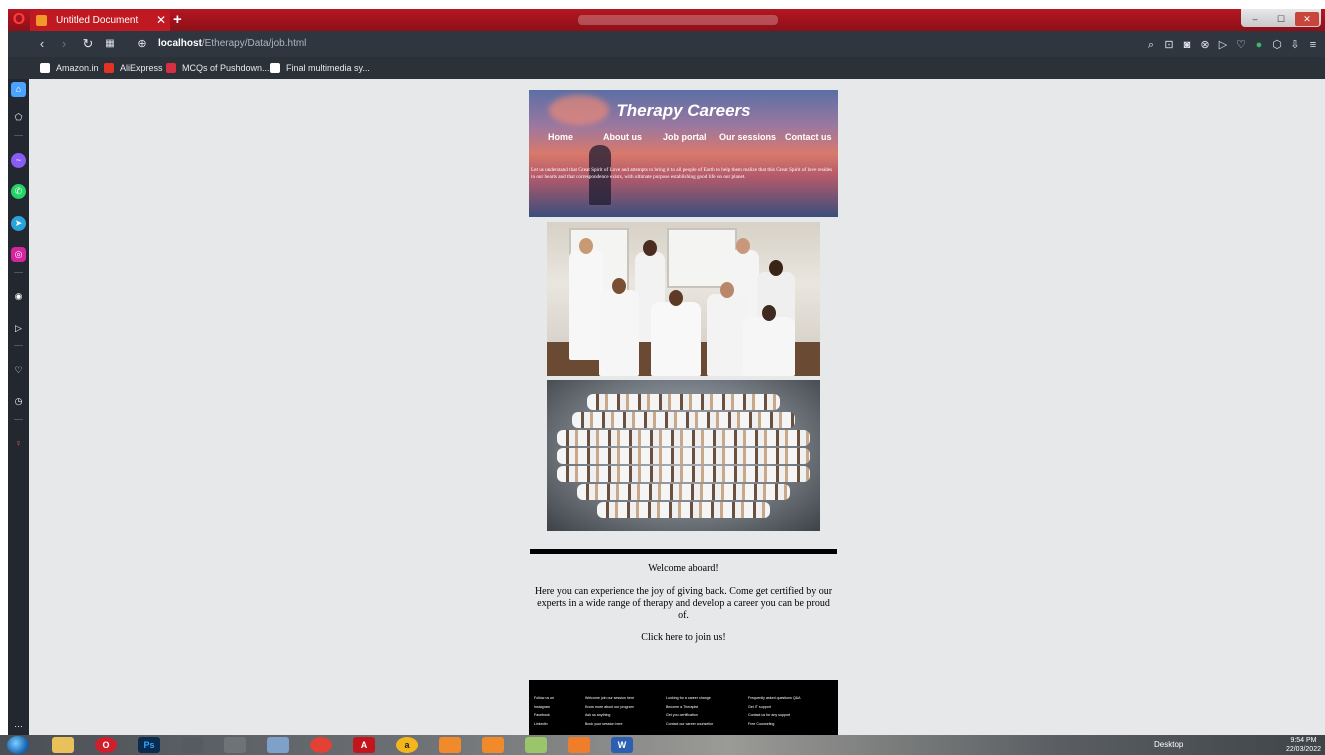 This screenshot has width=1325, height=755. What do you see at coordinates (254, 43) in the screenshot?
I see `url-path: /Etherapy/Data/job.html` at bounding box center [254, 43].